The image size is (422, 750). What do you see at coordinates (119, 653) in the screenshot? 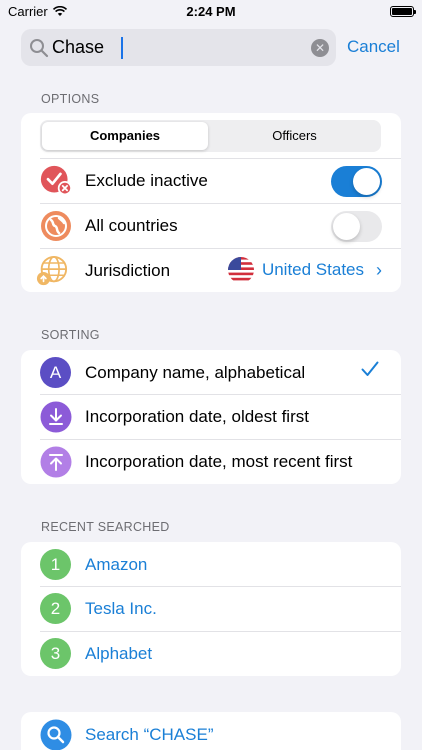
I see `recent-item-label: Alphabet` at bounding box center [119, 653].